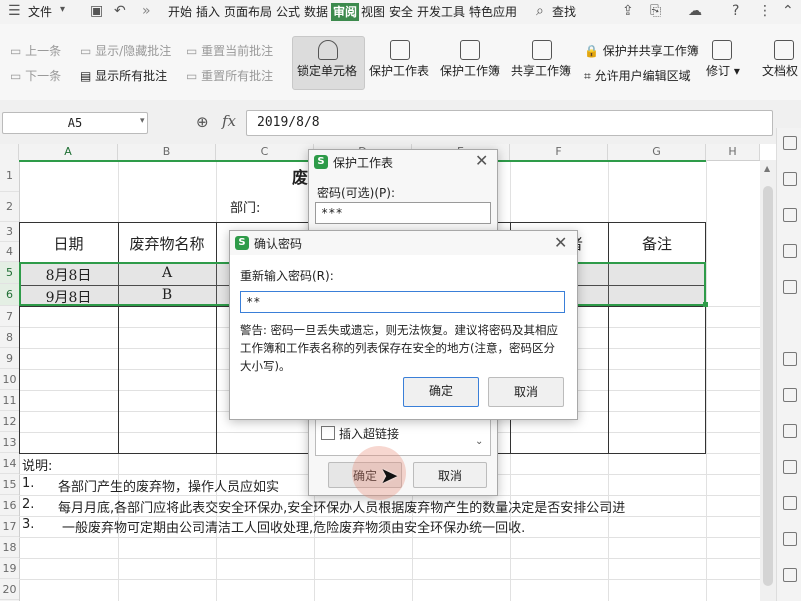 This screenshot has height=601, width=801. I want to click on search-label: 查找, so click(564, 12).